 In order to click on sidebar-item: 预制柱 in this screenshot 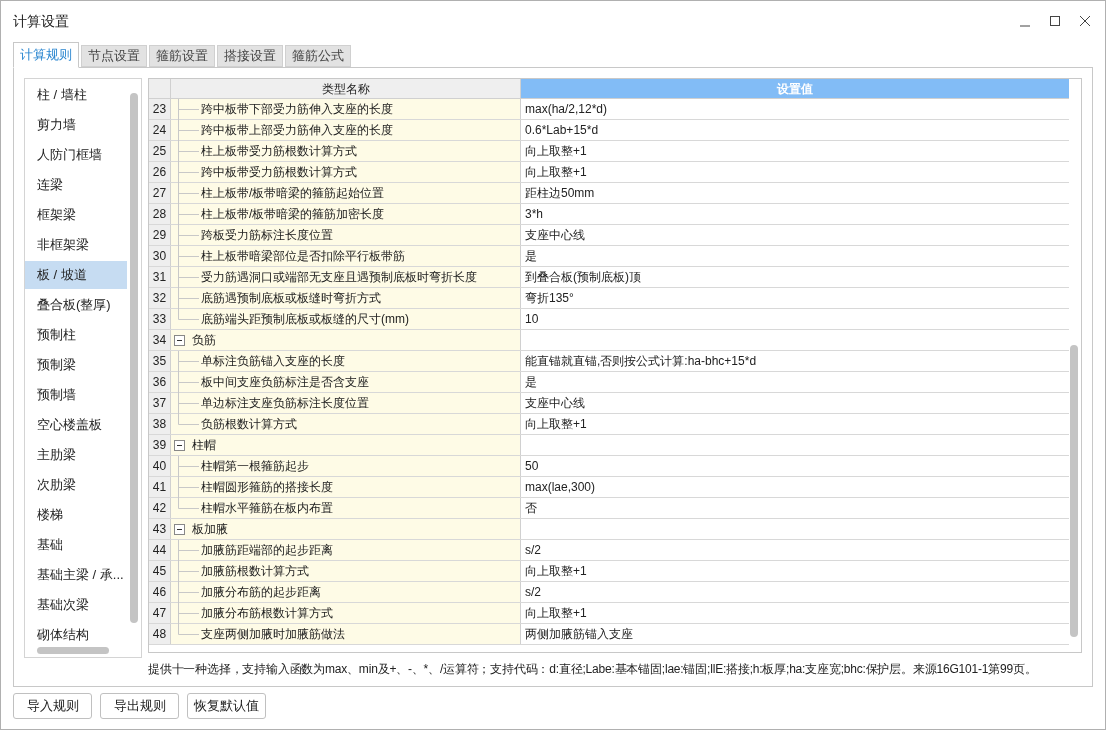, I will do `click(76, 335)`.